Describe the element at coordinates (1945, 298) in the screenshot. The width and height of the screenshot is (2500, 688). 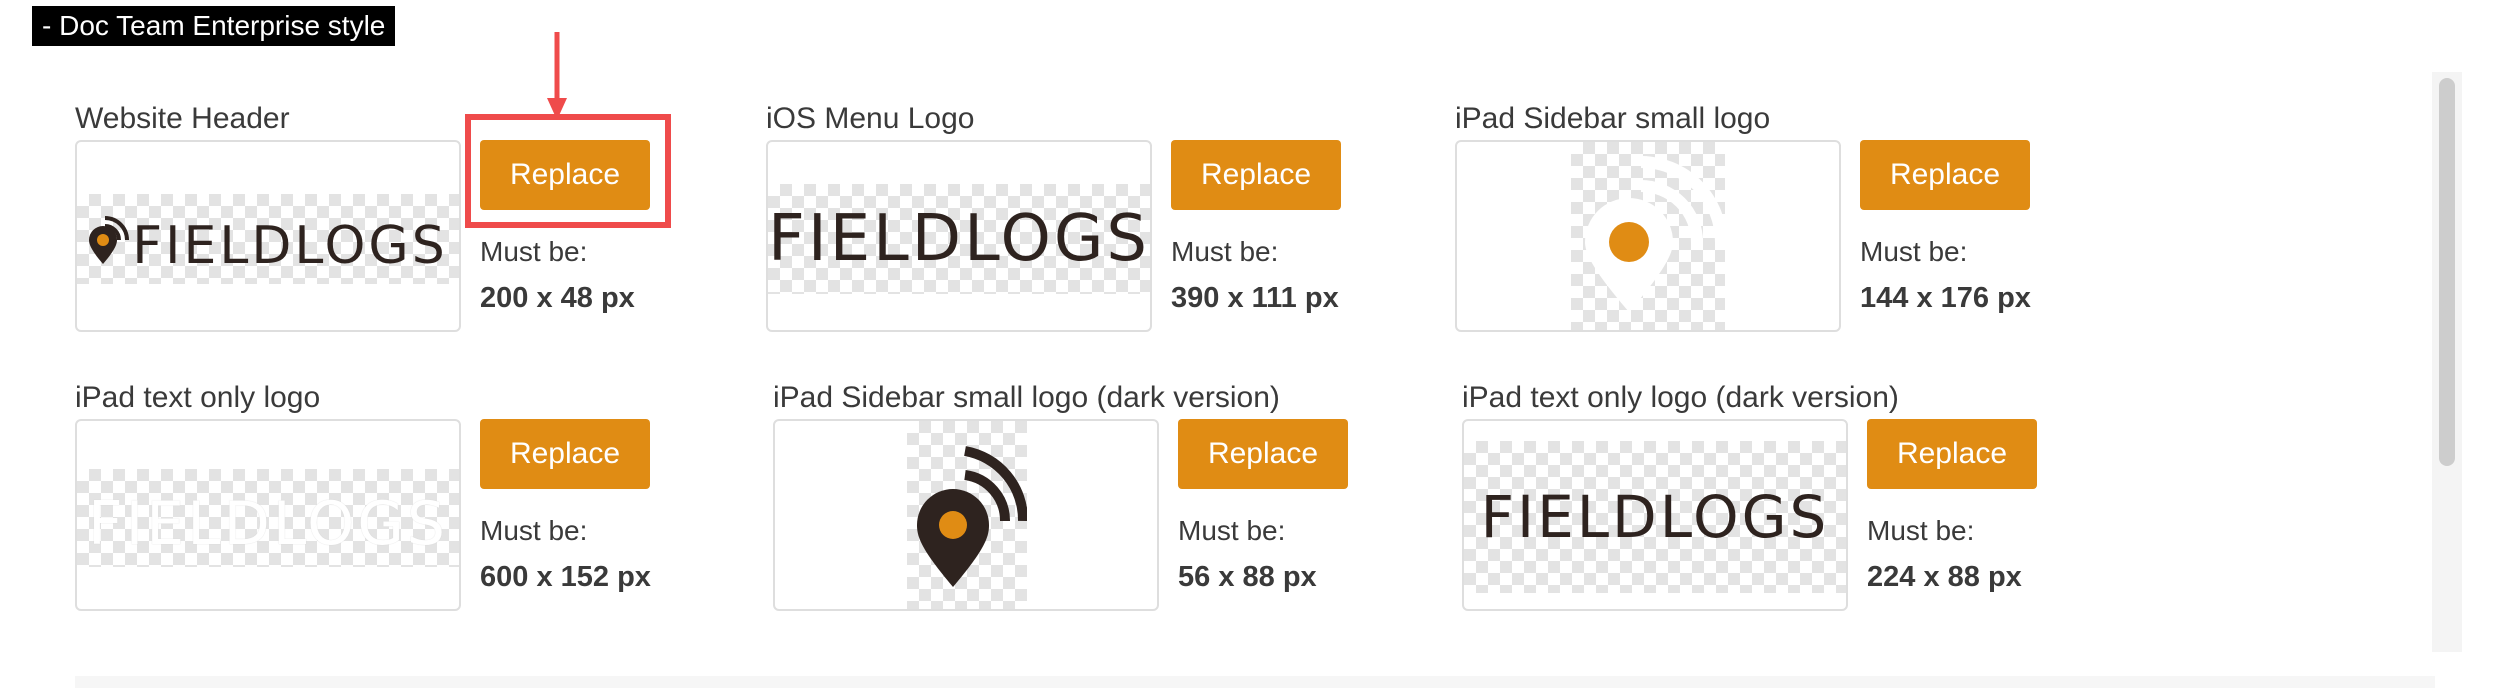
I see `required-size: 144 x 176 px` at that location.